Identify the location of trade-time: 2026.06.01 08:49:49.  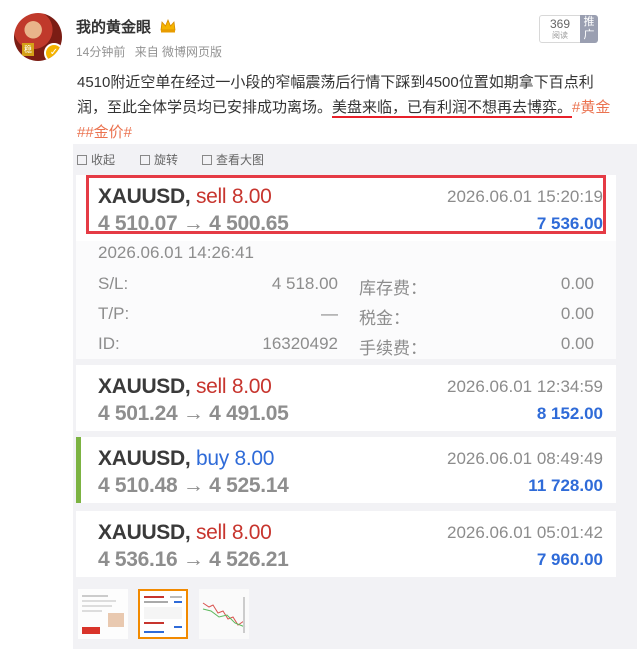
(525, 458).